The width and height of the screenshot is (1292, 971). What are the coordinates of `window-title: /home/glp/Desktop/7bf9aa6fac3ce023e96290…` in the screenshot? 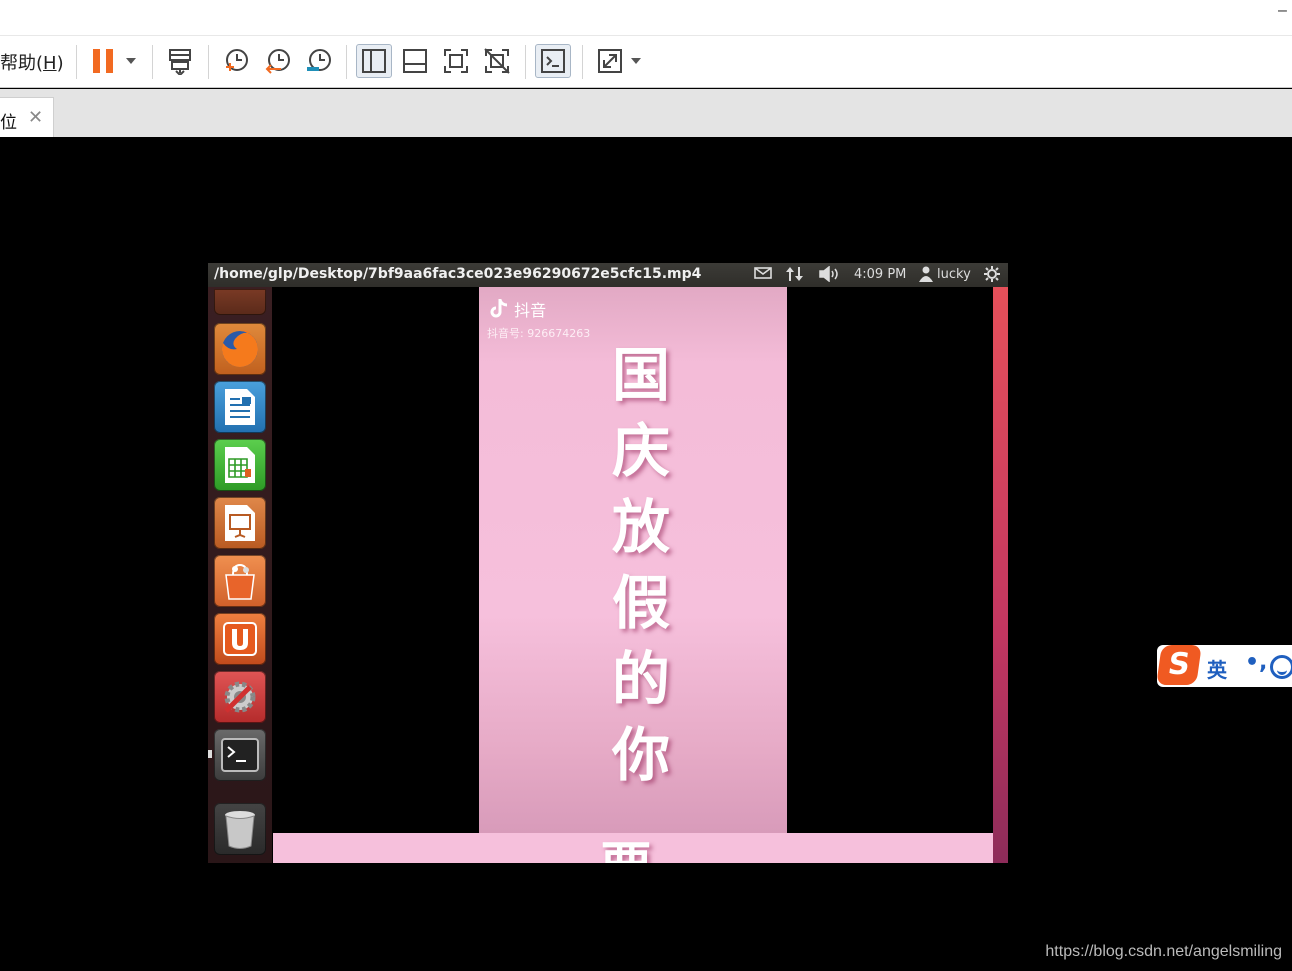 It's located at (458, 274).